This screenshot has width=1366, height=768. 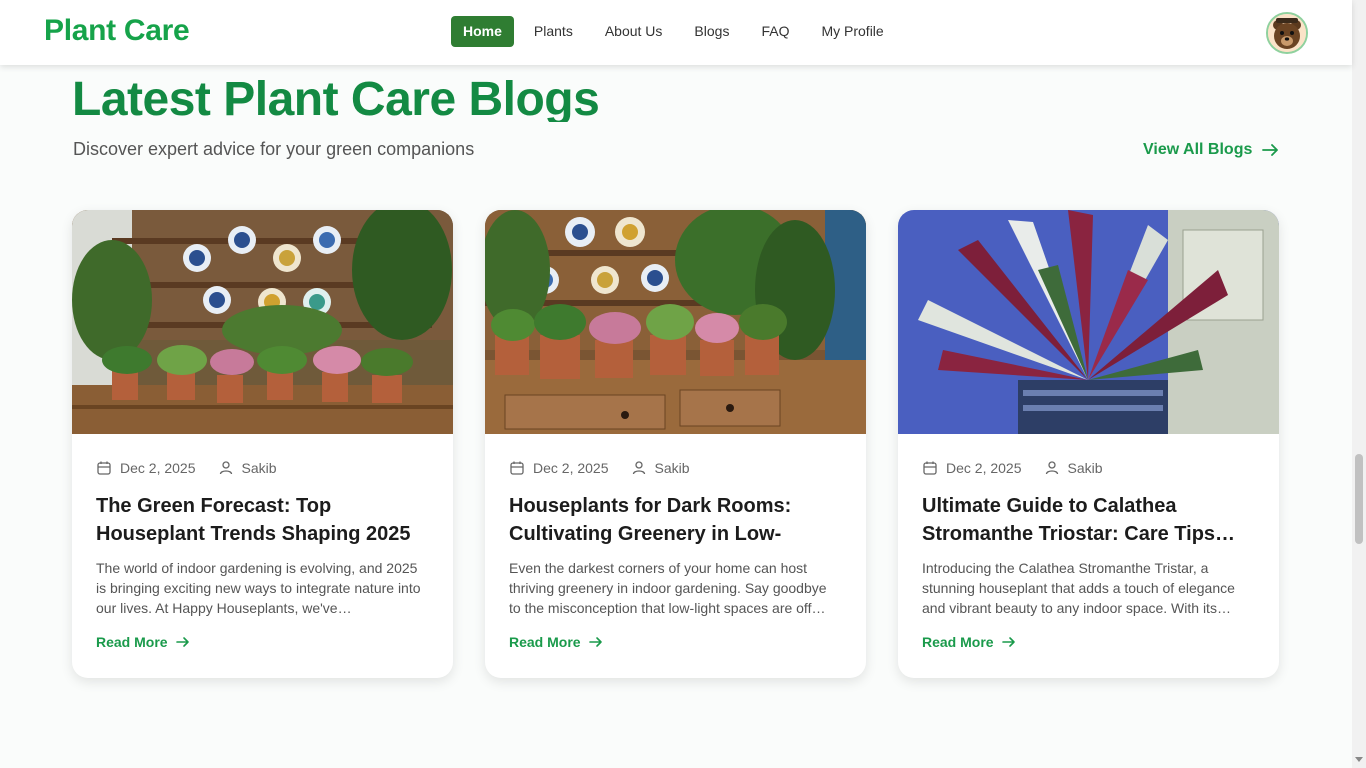 I want to click on plants-on-dresser-photo, so click(x=262, y=322).